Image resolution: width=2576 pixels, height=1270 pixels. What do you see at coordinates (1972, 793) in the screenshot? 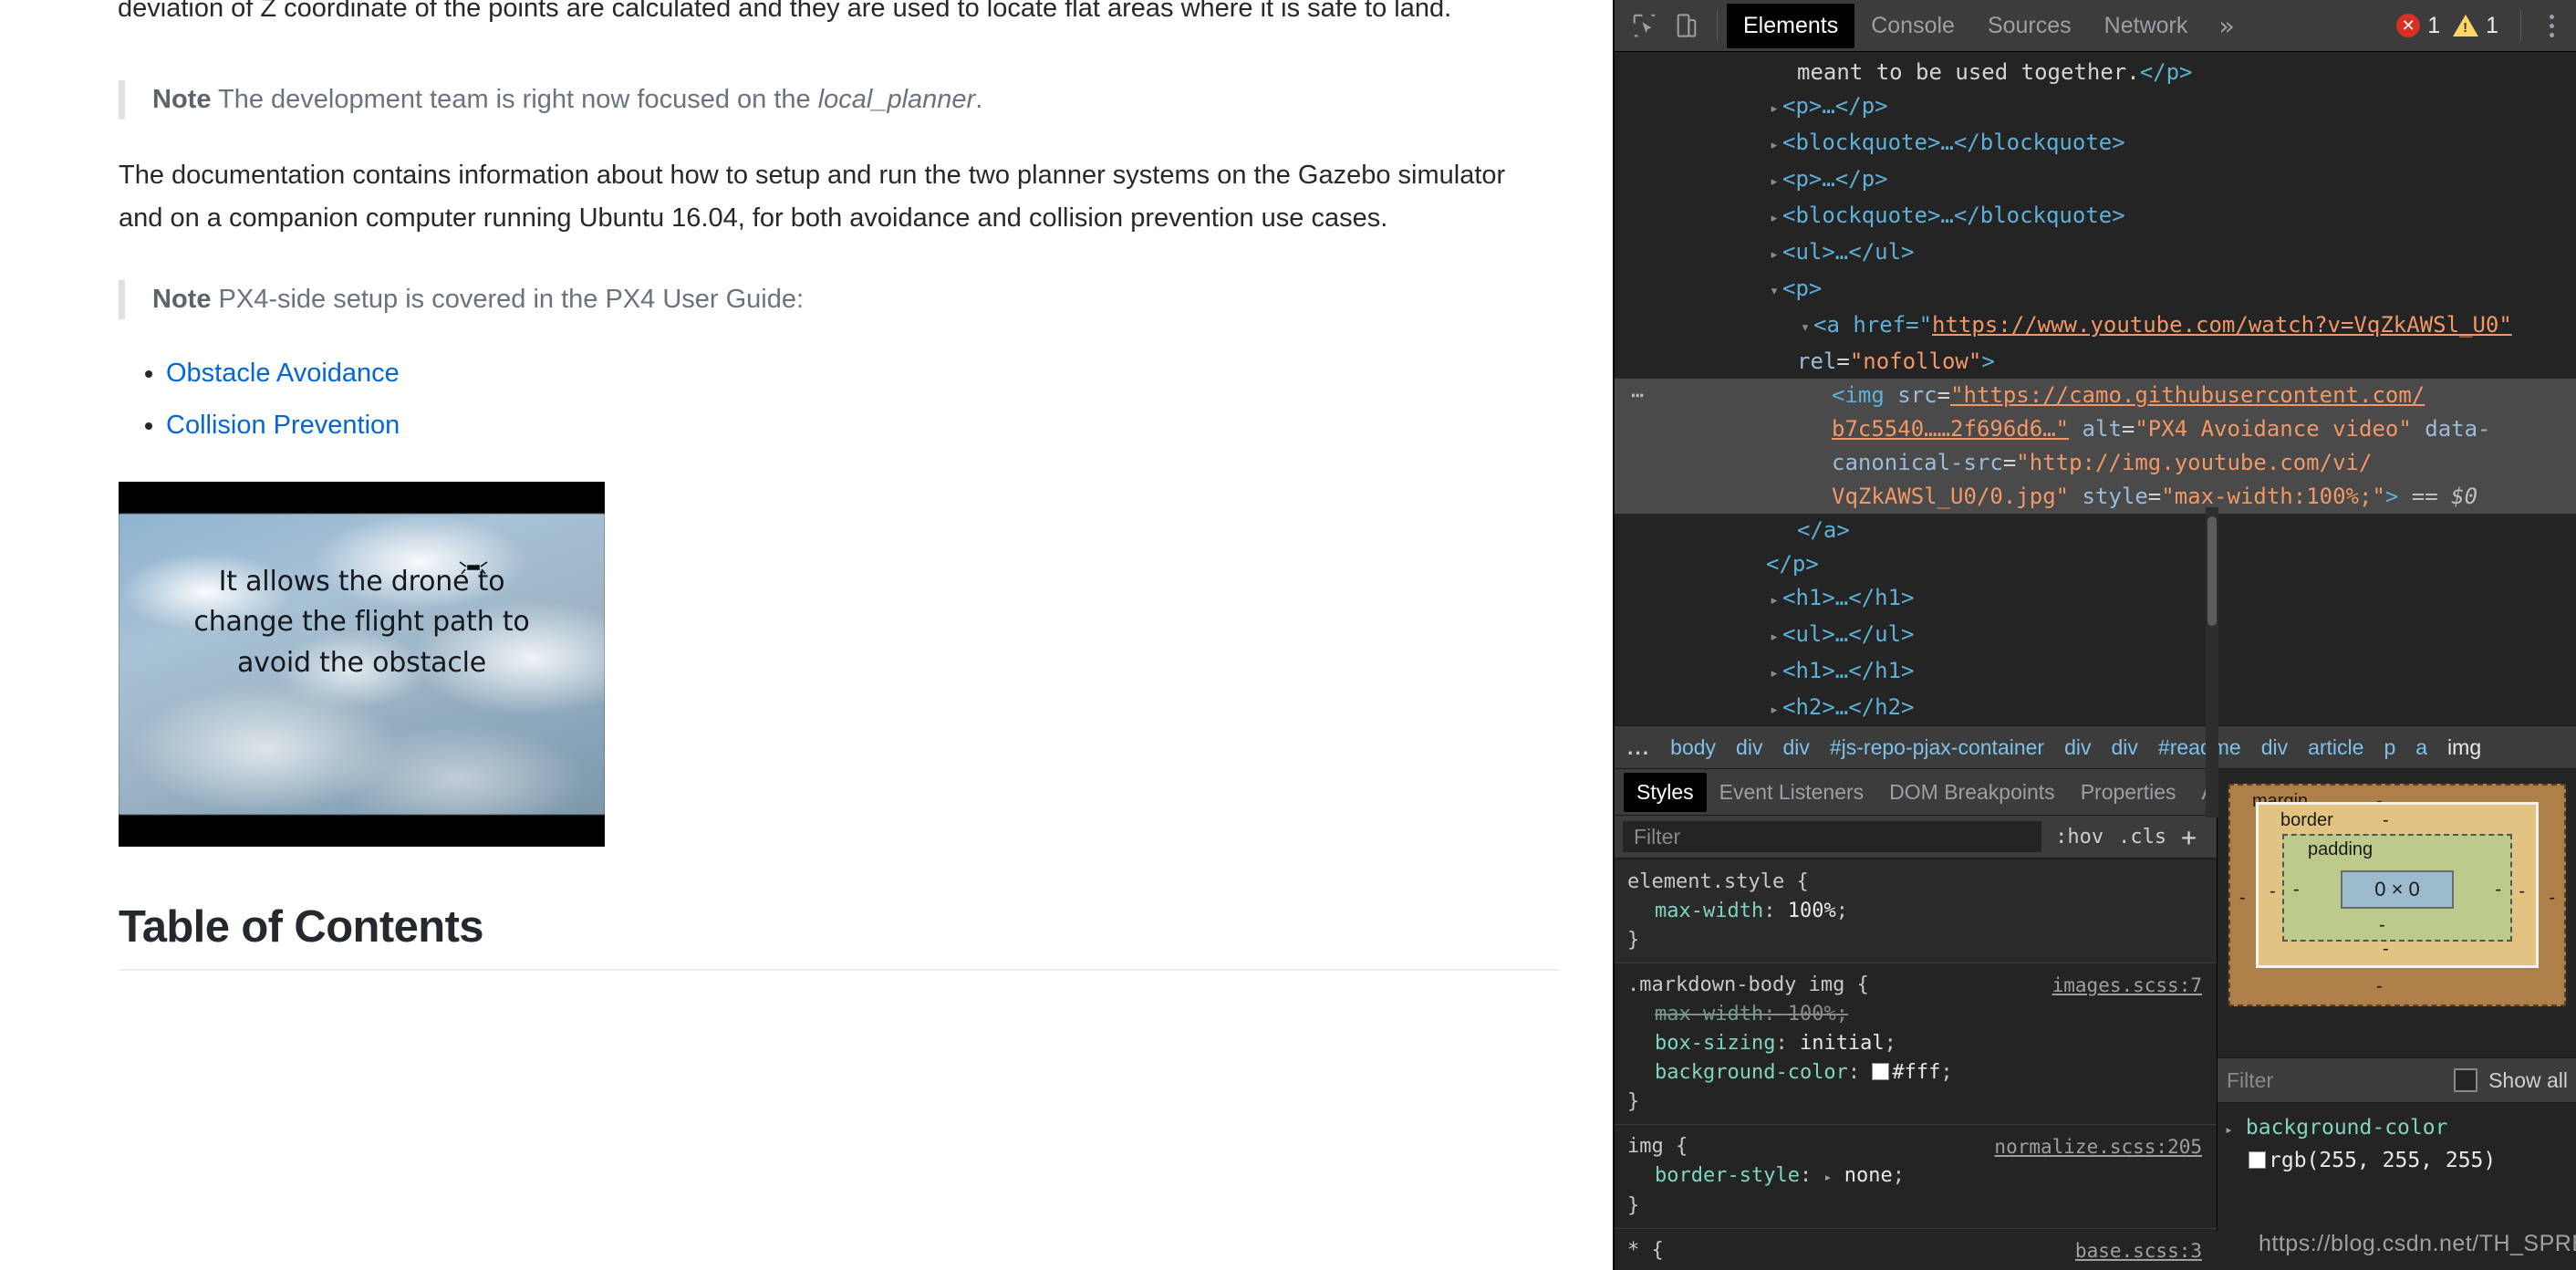
I see `tab-dom-breakpoints: DOM Breakpoints` at bounding box center [1972, 793].